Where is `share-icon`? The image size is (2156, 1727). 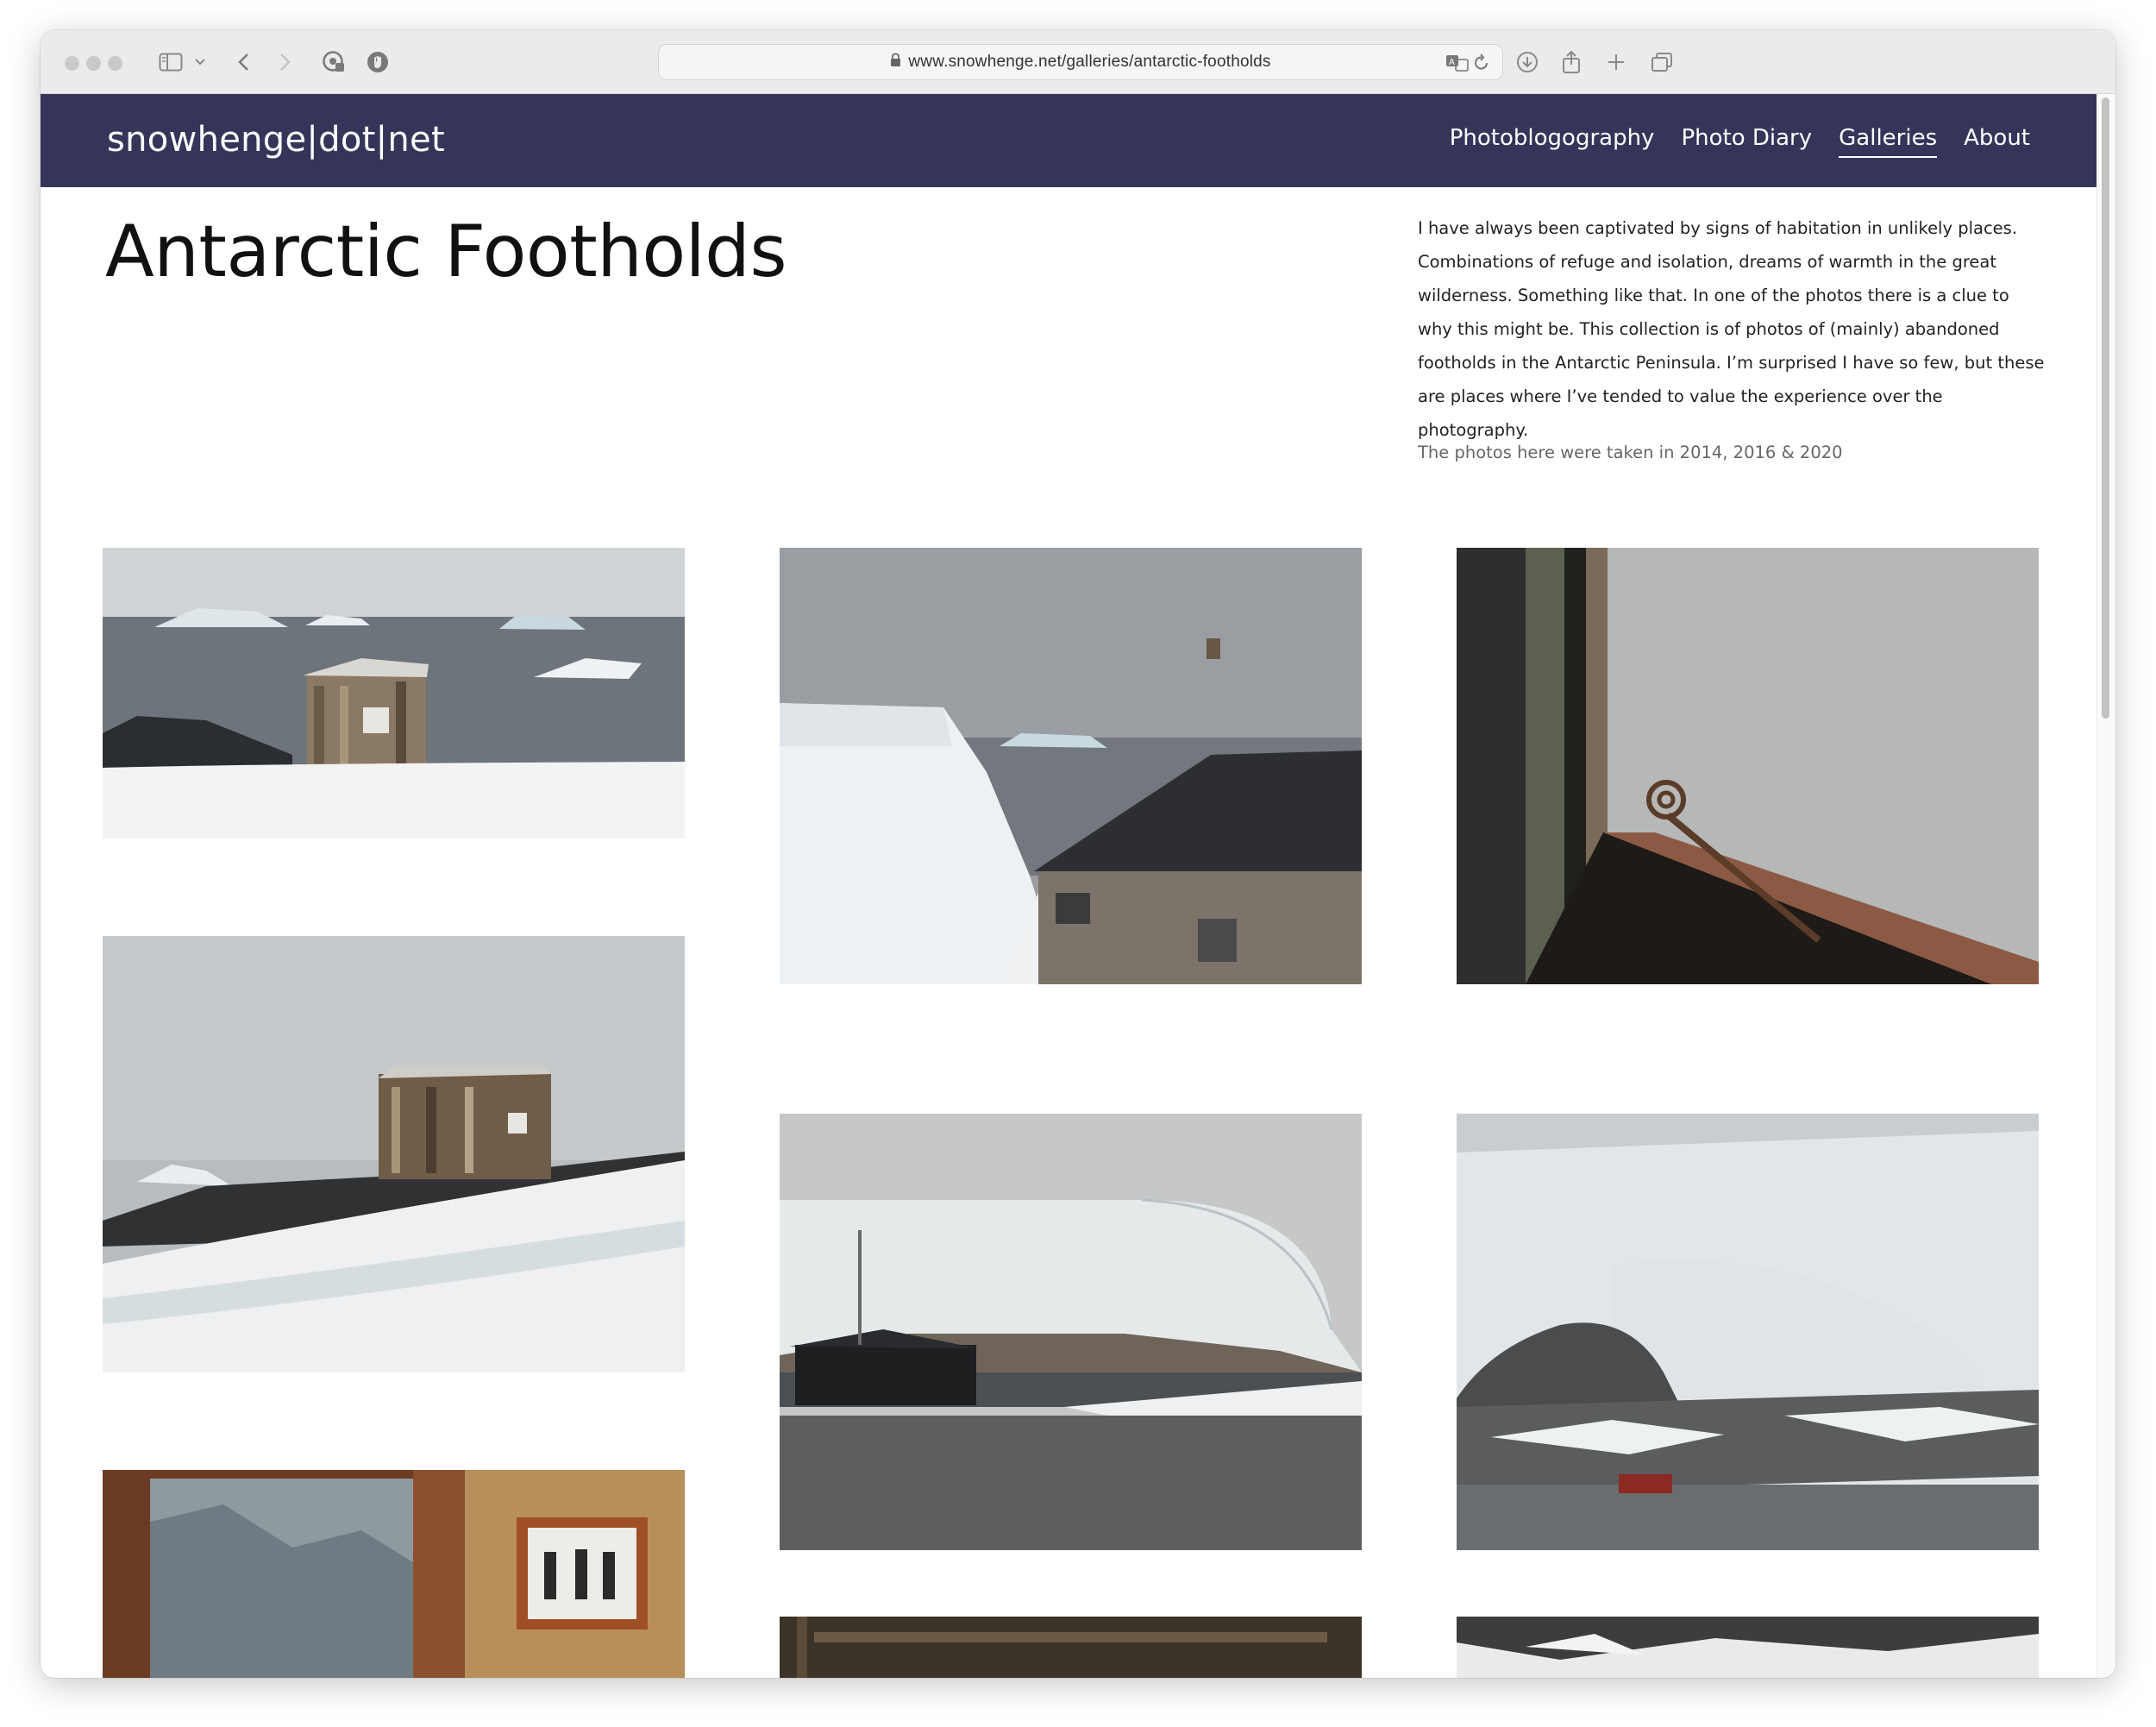
share-icon is located at coordinates (1571, 62).